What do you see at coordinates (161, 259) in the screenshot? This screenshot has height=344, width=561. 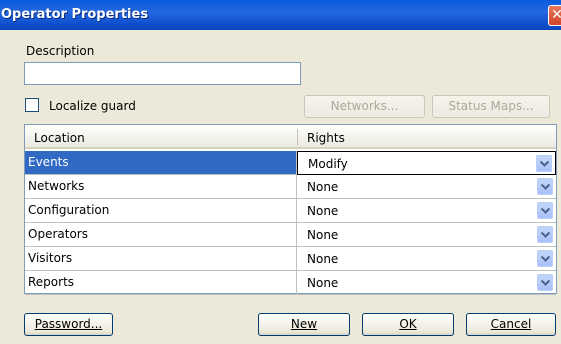 I see `location-cell: Visitors` at bounding box center [161, 259].